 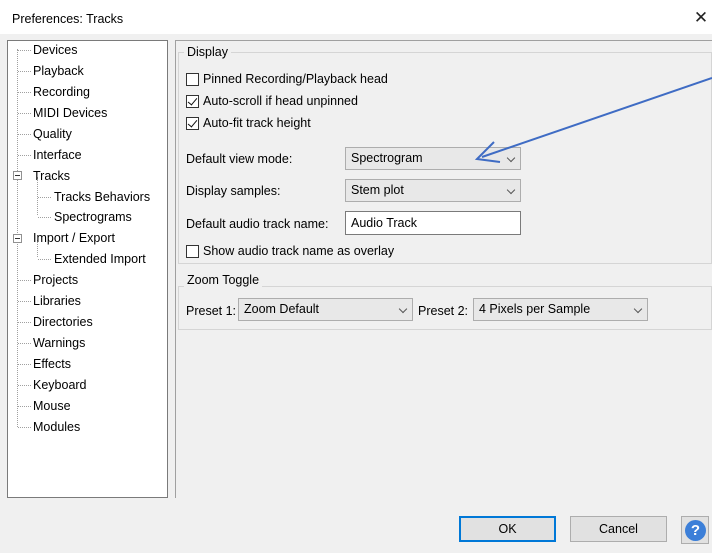 I want to click on track-name-label: Default audio track name:, so click(x=257, y=224).